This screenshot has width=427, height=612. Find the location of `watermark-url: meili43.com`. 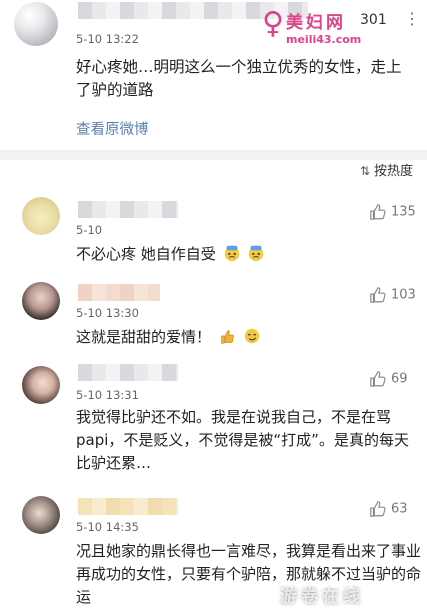

watermark-url: meili43.com is located at coordinates (324, 39).